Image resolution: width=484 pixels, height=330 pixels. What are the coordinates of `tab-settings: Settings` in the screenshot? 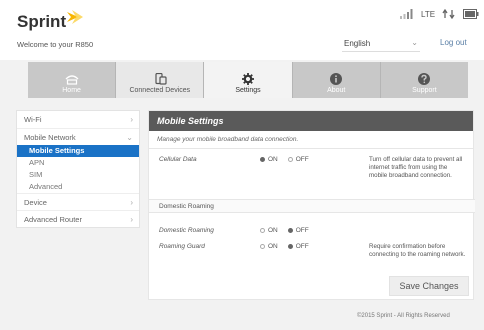 It's located at (248, 80).